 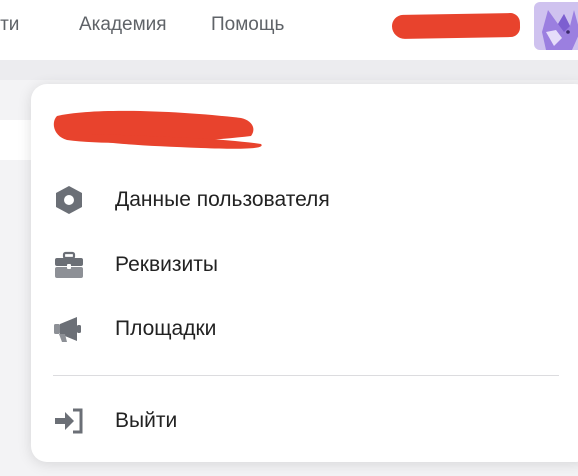 I want to click on logout-label: Выйти, so click(x=146, y=420).